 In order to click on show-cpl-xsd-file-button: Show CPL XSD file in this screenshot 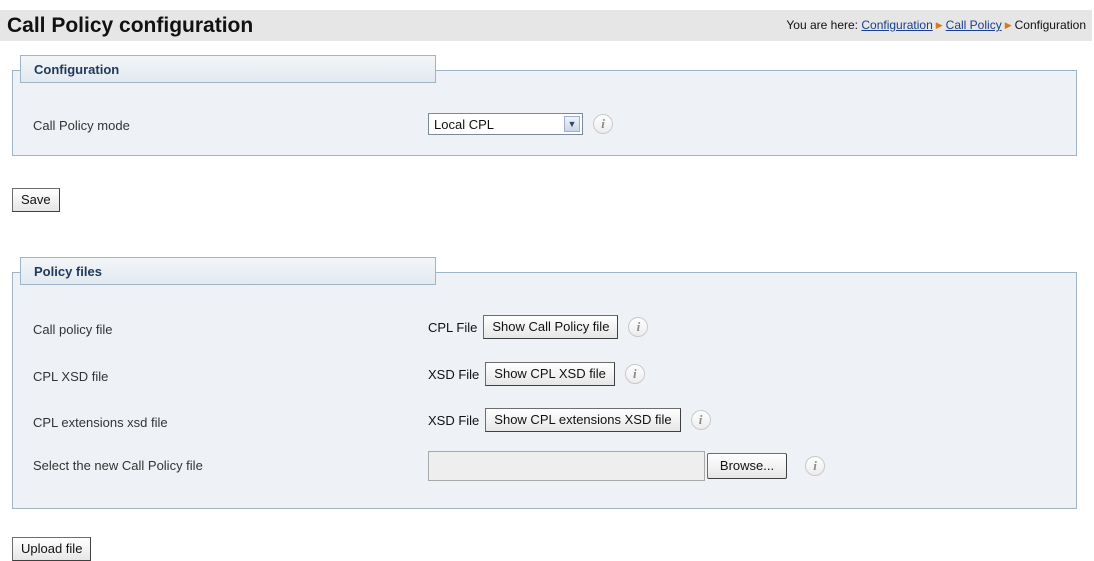, I will do `click(550, 374)`.